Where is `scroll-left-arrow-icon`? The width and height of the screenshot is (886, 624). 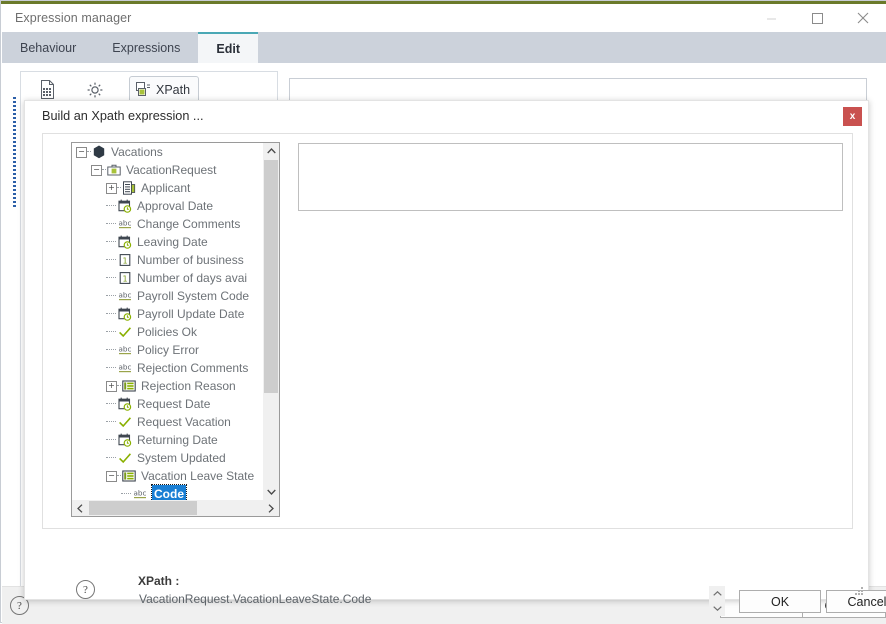
scroll-left-arrow-icon is located at coordinates (80, 508).